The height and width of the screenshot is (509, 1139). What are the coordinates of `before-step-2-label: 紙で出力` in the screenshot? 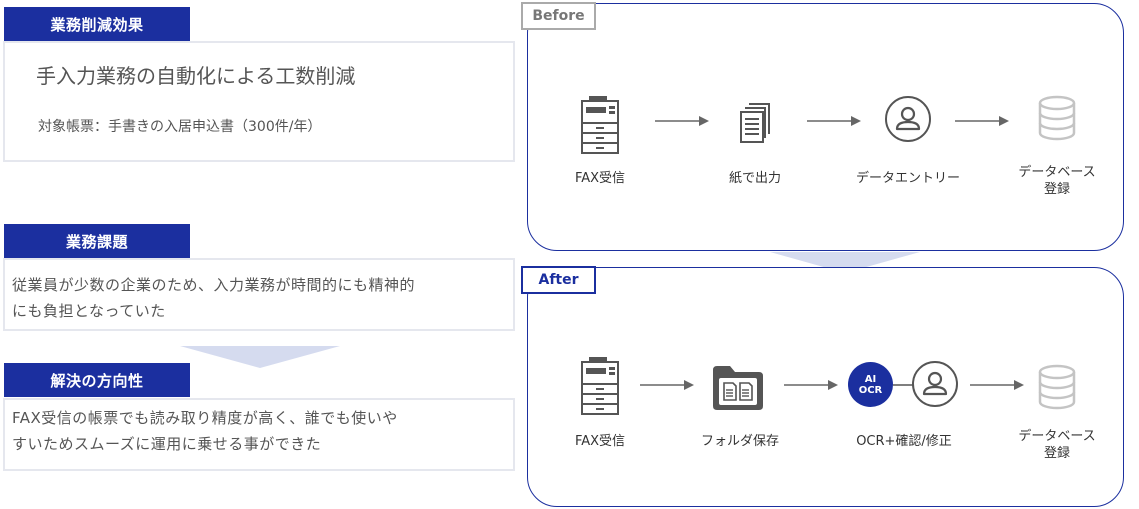 It's located at (754, 178).